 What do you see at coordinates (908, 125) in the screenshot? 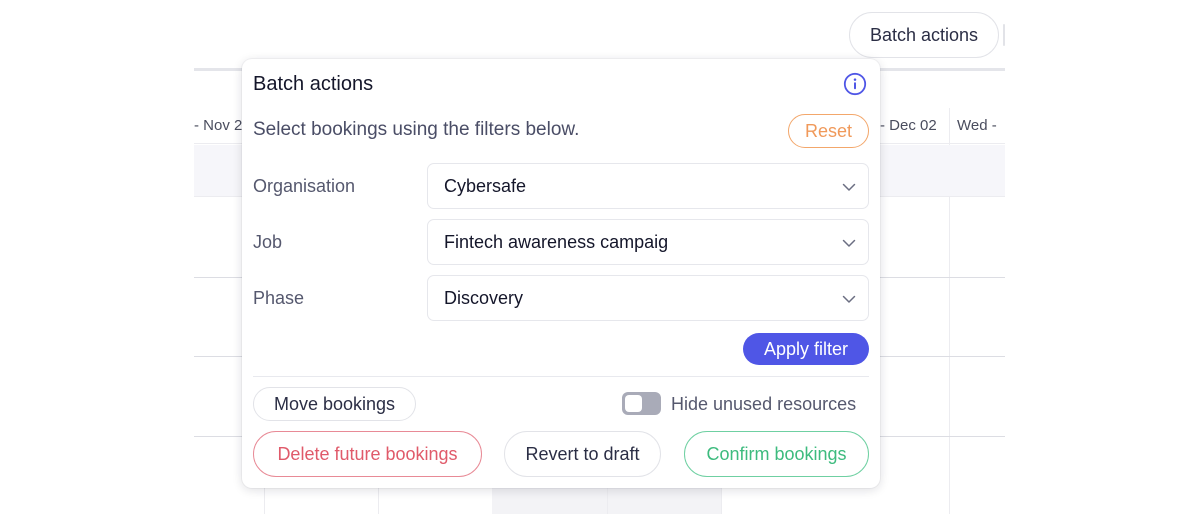
I see `calendar-day-dec-02: - Dec 02` at bounding box center [908, 125].